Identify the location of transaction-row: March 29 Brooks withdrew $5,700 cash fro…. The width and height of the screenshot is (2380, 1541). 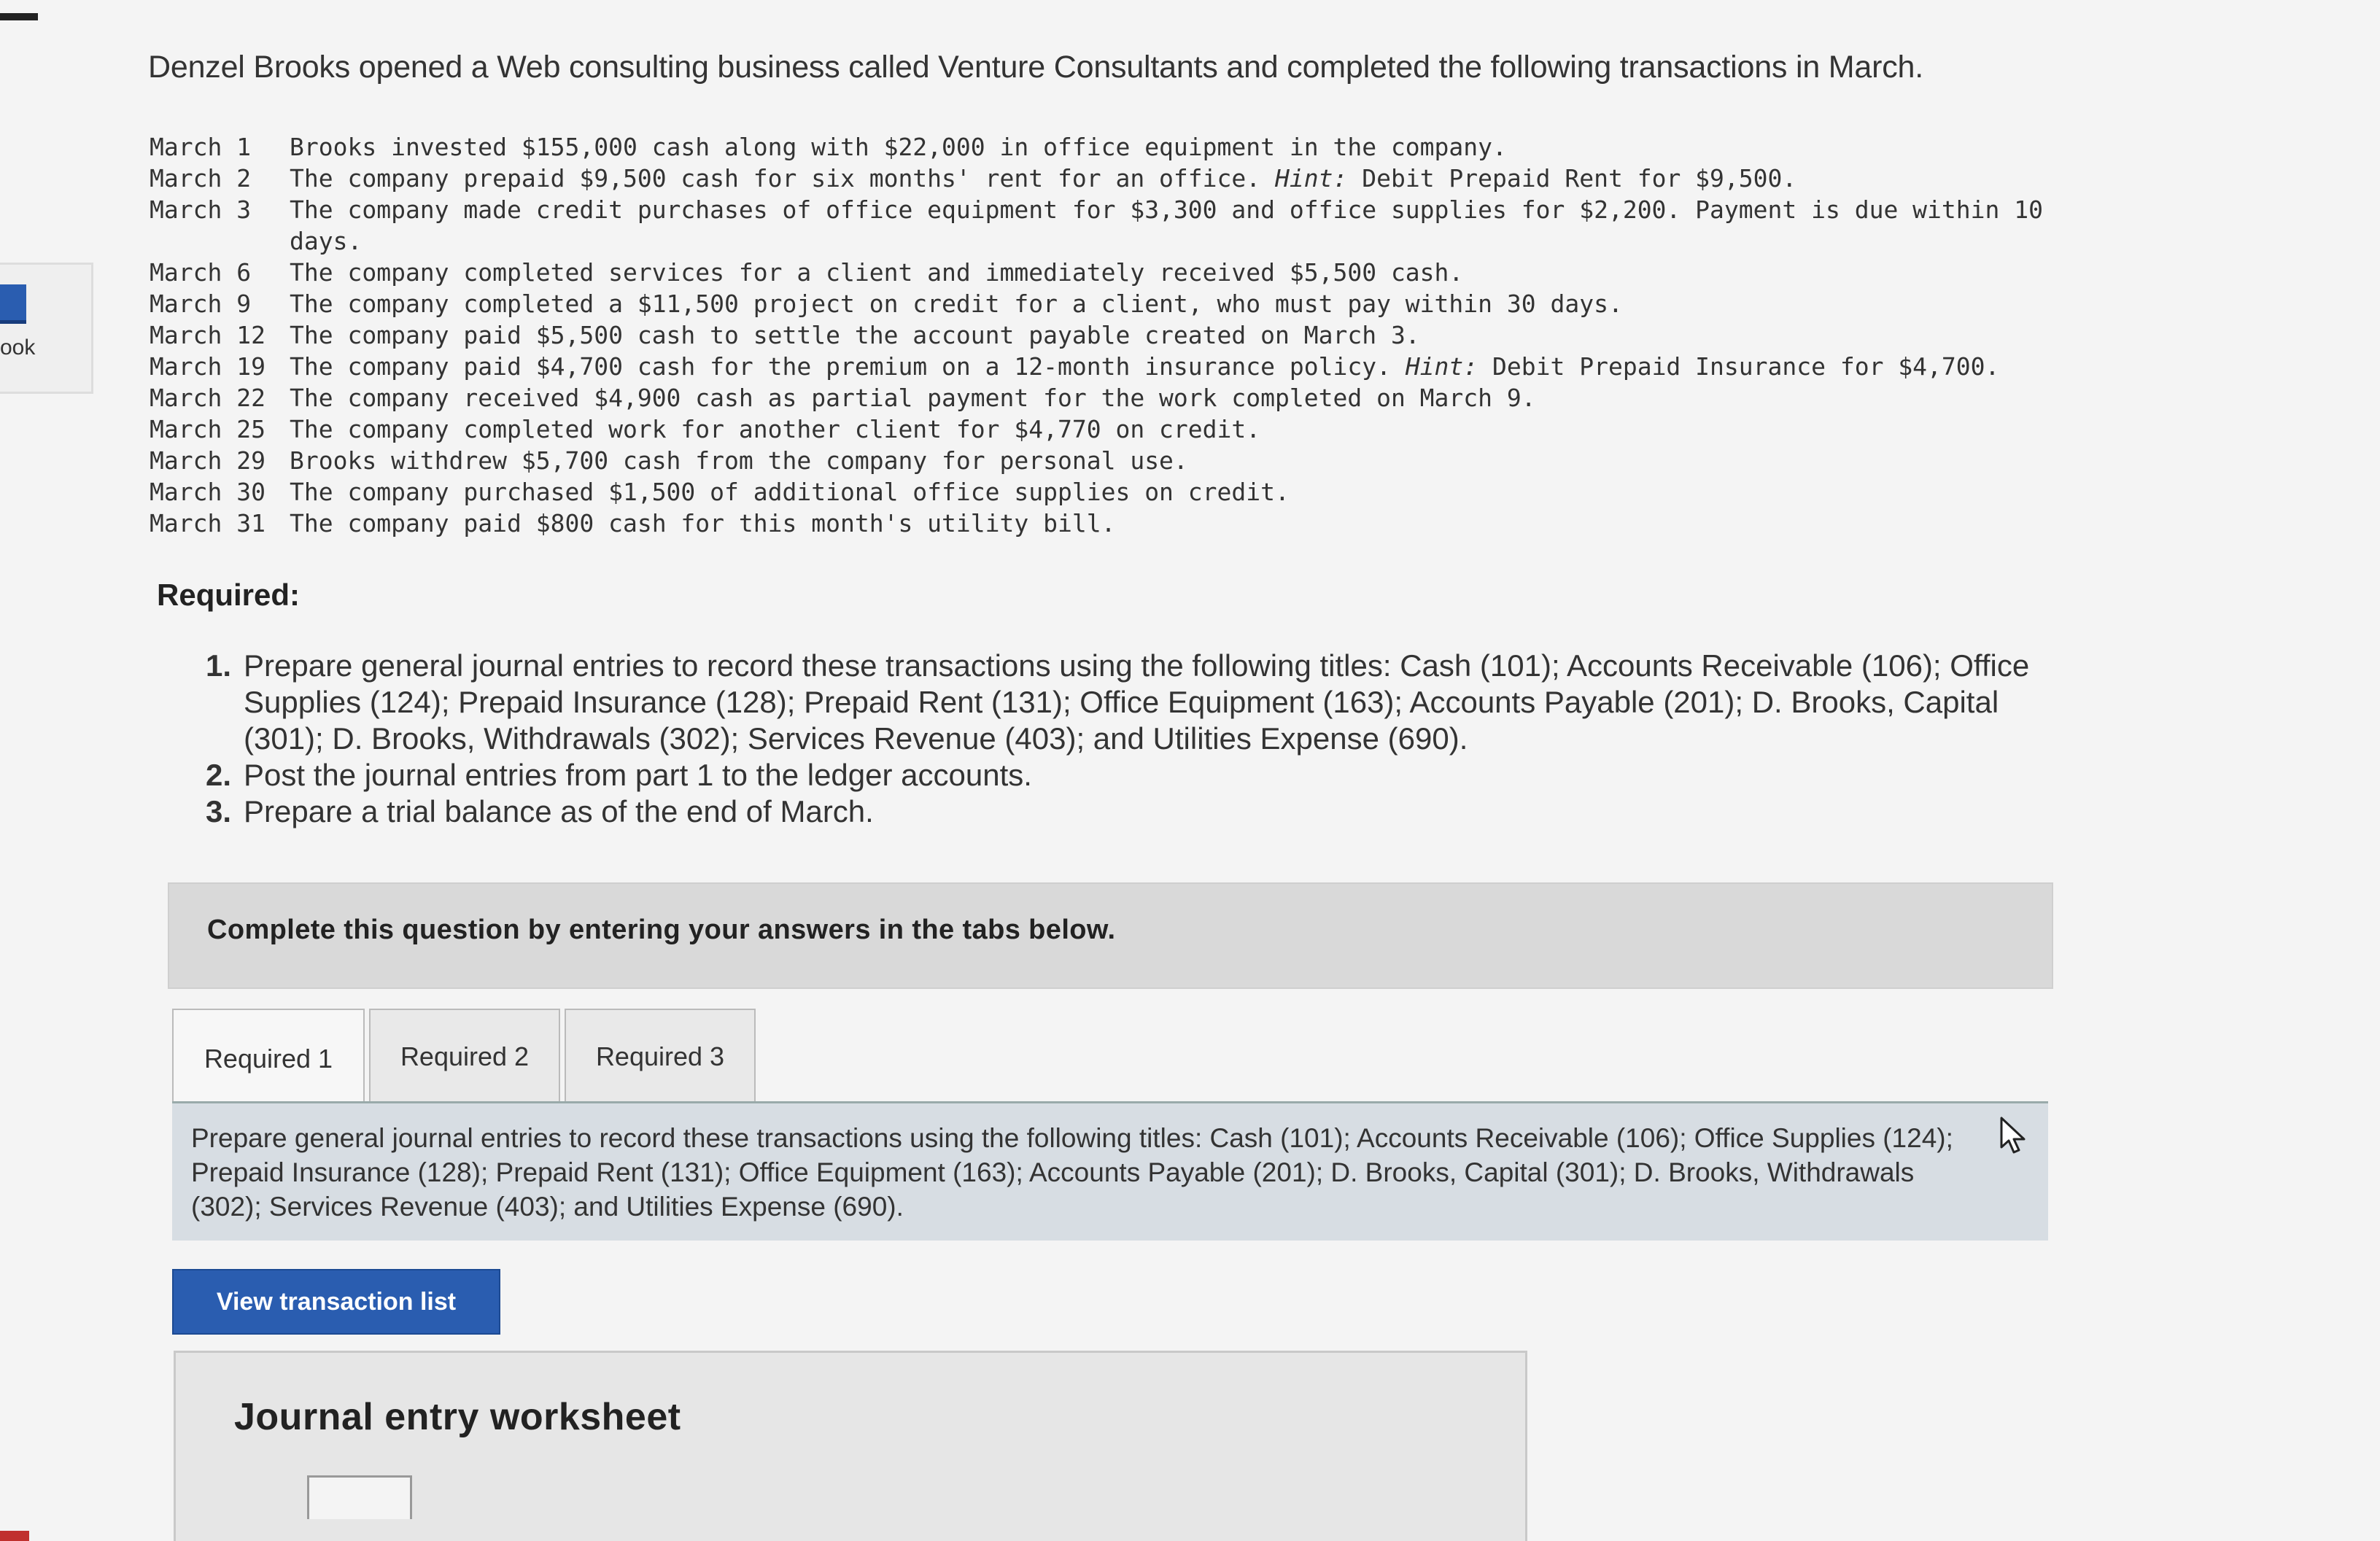
(1096, 460).